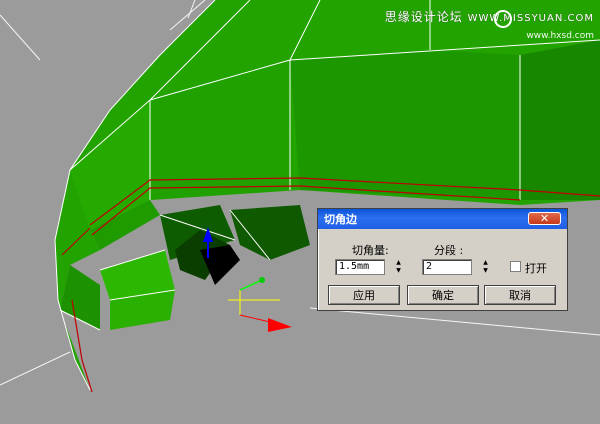 This screenshot has height=424, width=600. I want to click on chamfer-amount-field: 1.5mm, so click(360, 267).